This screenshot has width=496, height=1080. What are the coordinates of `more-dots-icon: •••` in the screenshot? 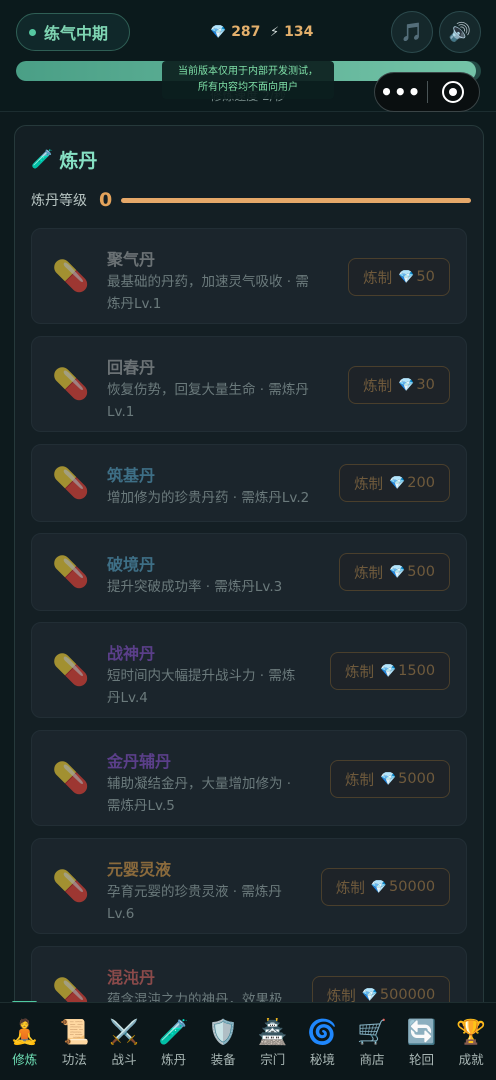 It's located at (401, 92).